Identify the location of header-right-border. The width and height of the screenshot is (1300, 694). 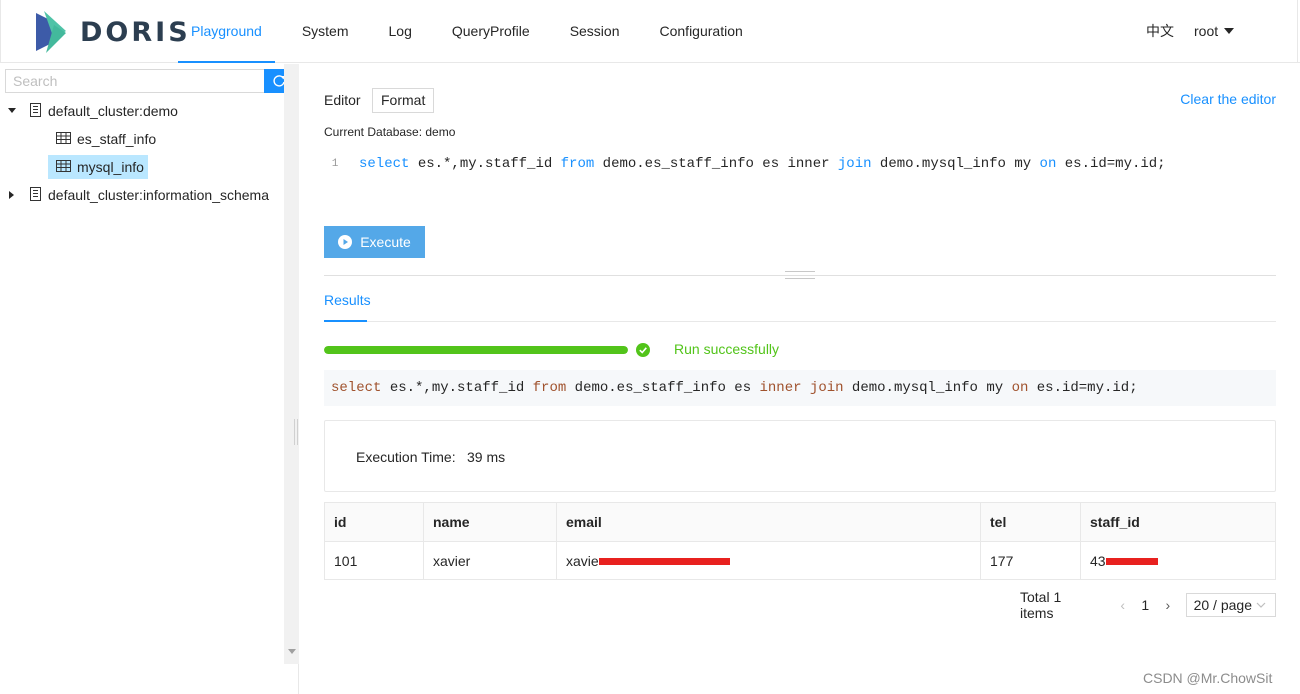
(1297, 31).